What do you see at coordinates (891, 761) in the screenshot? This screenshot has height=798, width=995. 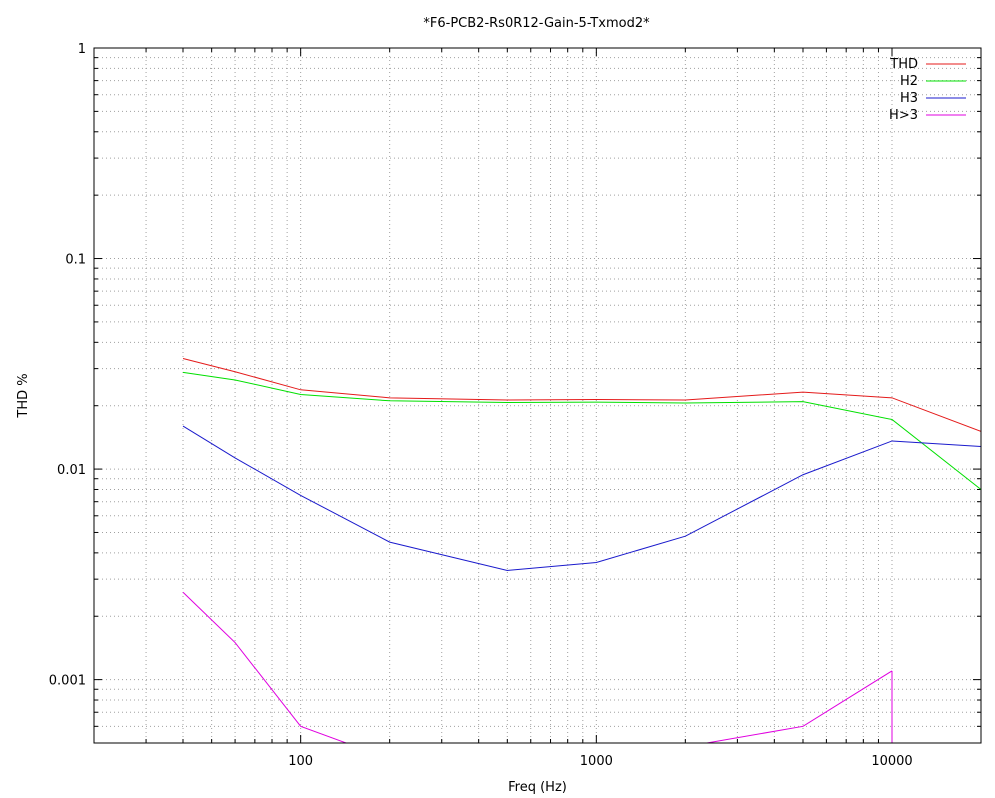 I see `x-tick-label: 10000` at bounding box center [891, 761].